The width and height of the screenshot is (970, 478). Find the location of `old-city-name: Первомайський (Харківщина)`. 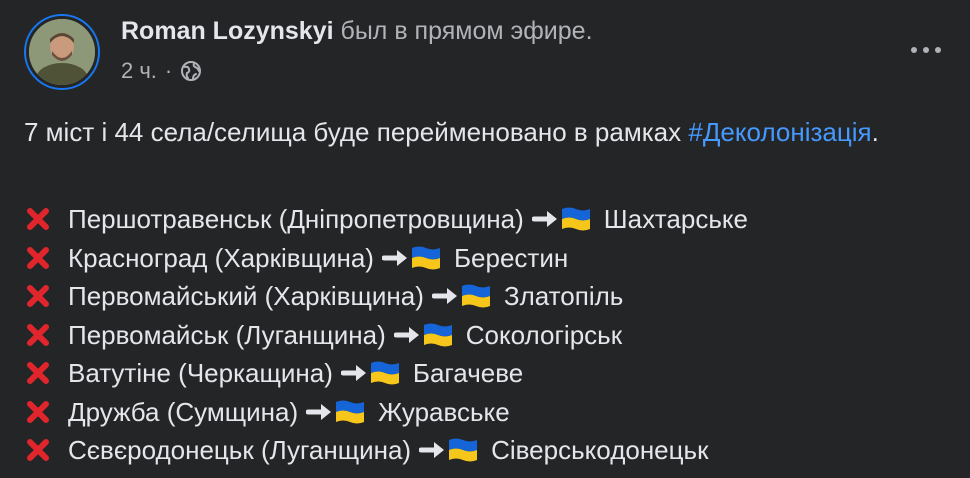

old-city-name: Первомайський (Харківщина) is located at coordinates (246, 296).